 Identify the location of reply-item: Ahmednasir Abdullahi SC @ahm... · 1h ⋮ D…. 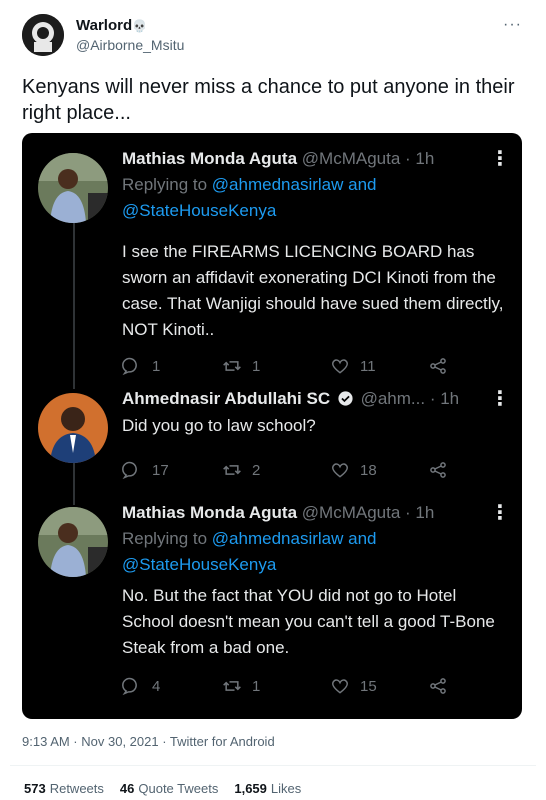
(272, 437).